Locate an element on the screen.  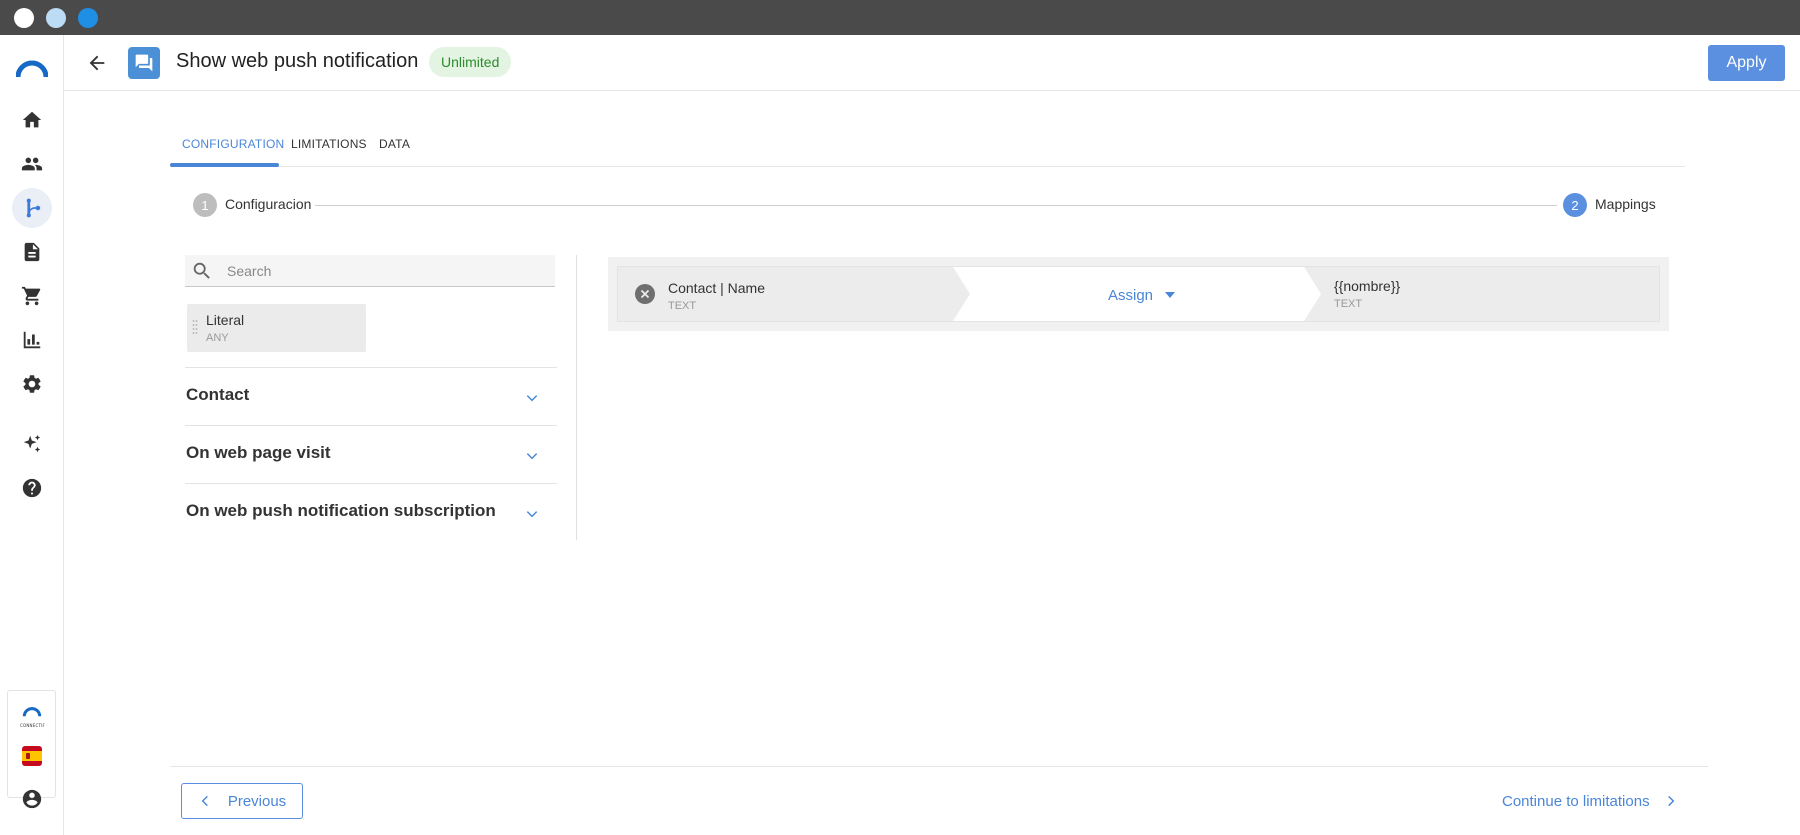
accordion-contact: Contact is located at coordinates (371, 396).